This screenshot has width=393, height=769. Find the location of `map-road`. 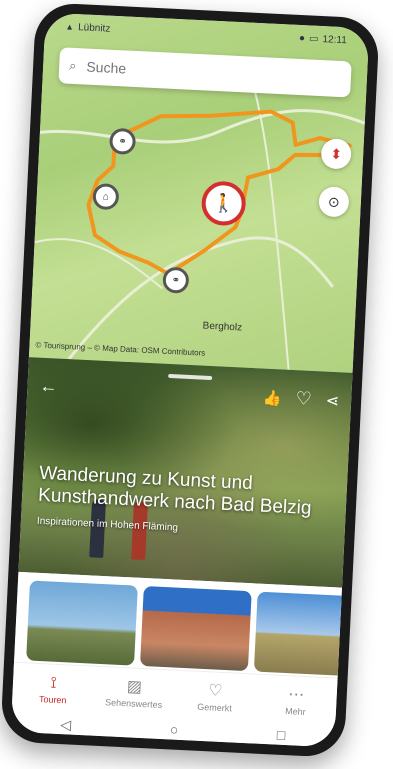

map-road is located at coordinates (202, 126).